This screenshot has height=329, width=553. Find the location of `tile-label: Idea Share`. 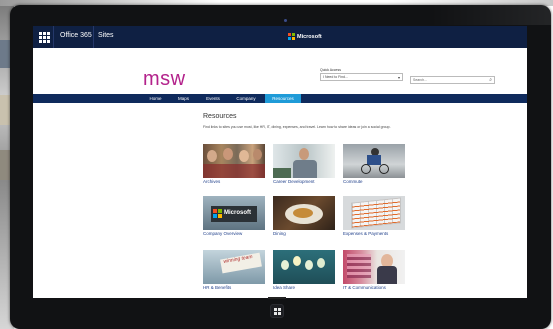

tile-label: Idea Share is located at coordinates (284, 287).